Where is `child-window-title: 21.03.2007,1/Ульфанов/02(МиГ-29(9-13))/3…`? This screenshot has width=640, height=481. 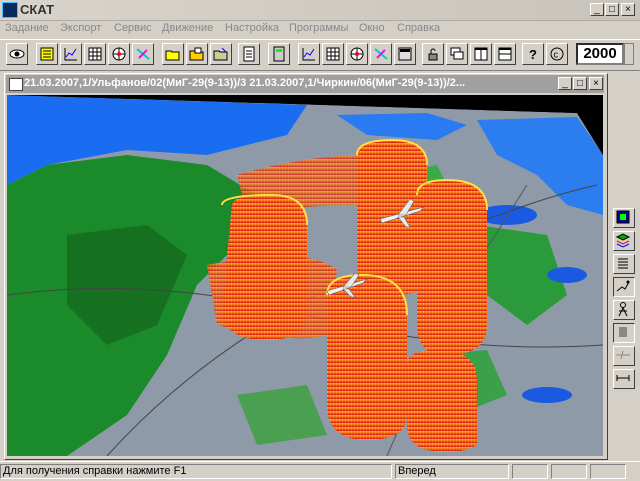
child-window-title: 21.03.2007,1/Ульфанов/02(МиГ-29(9-13))/3… is located at coordinates (245, 83).